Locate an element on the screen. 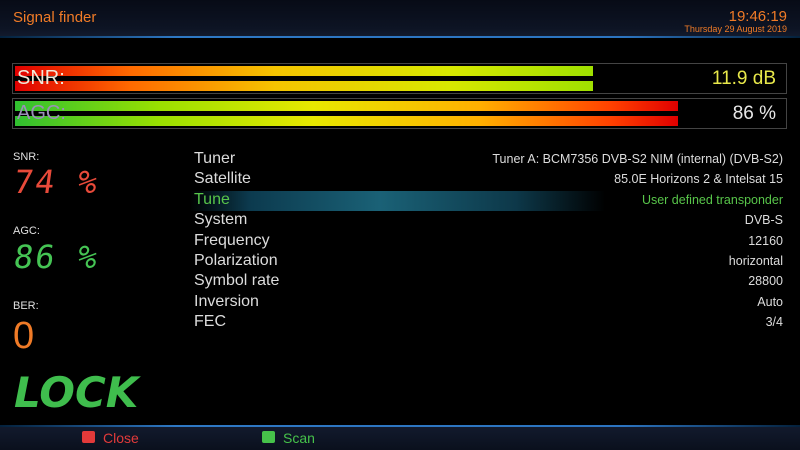  info-row-frequency: Frequency 12160 is located at coordinates (486, 242).